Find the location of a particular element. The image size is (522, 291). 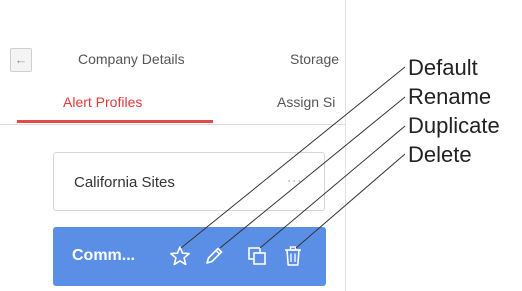

tab-bar-top: ← Company Details Storage is located at coordinates (172, 59).